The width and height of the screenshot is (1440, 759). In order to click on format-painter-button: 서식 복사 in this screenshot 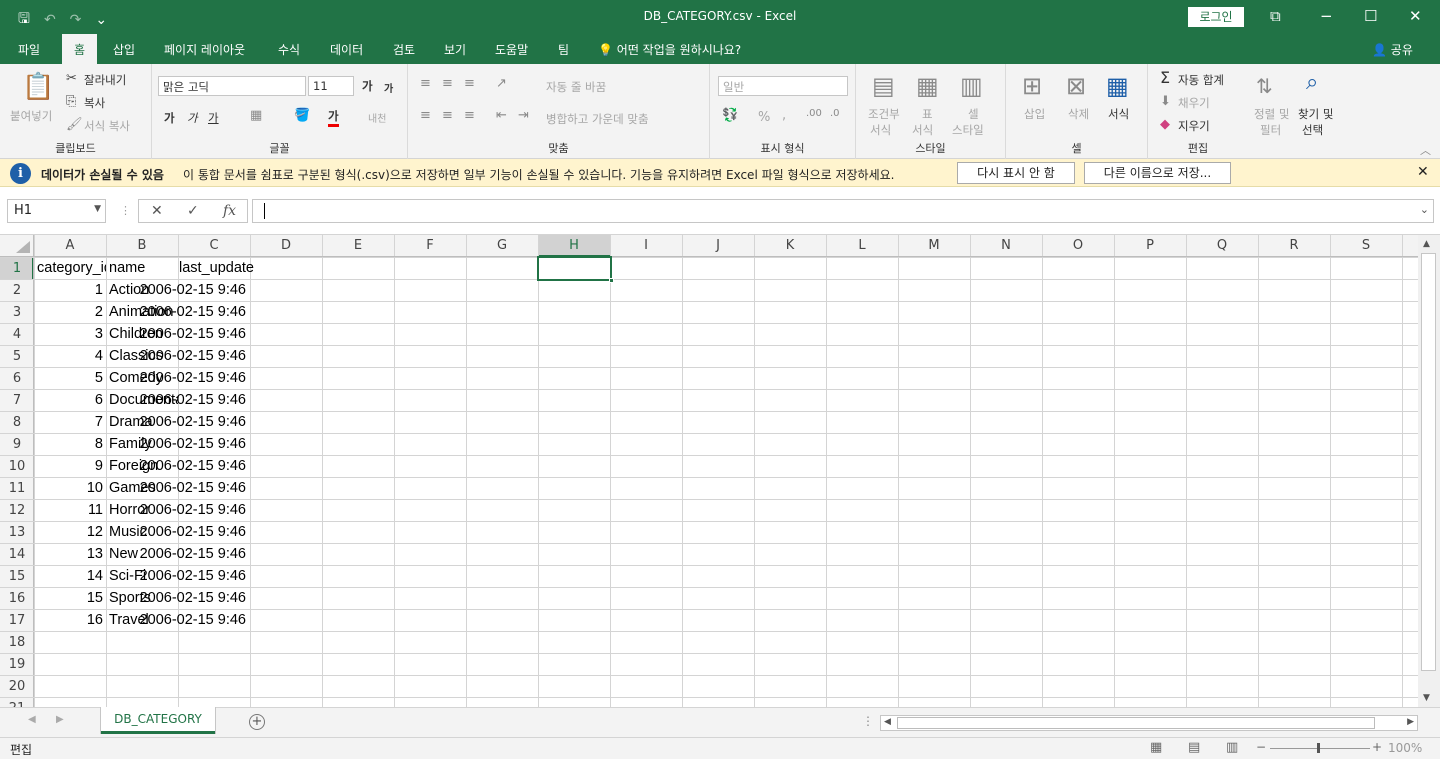, I will do `click(107, 126)`.